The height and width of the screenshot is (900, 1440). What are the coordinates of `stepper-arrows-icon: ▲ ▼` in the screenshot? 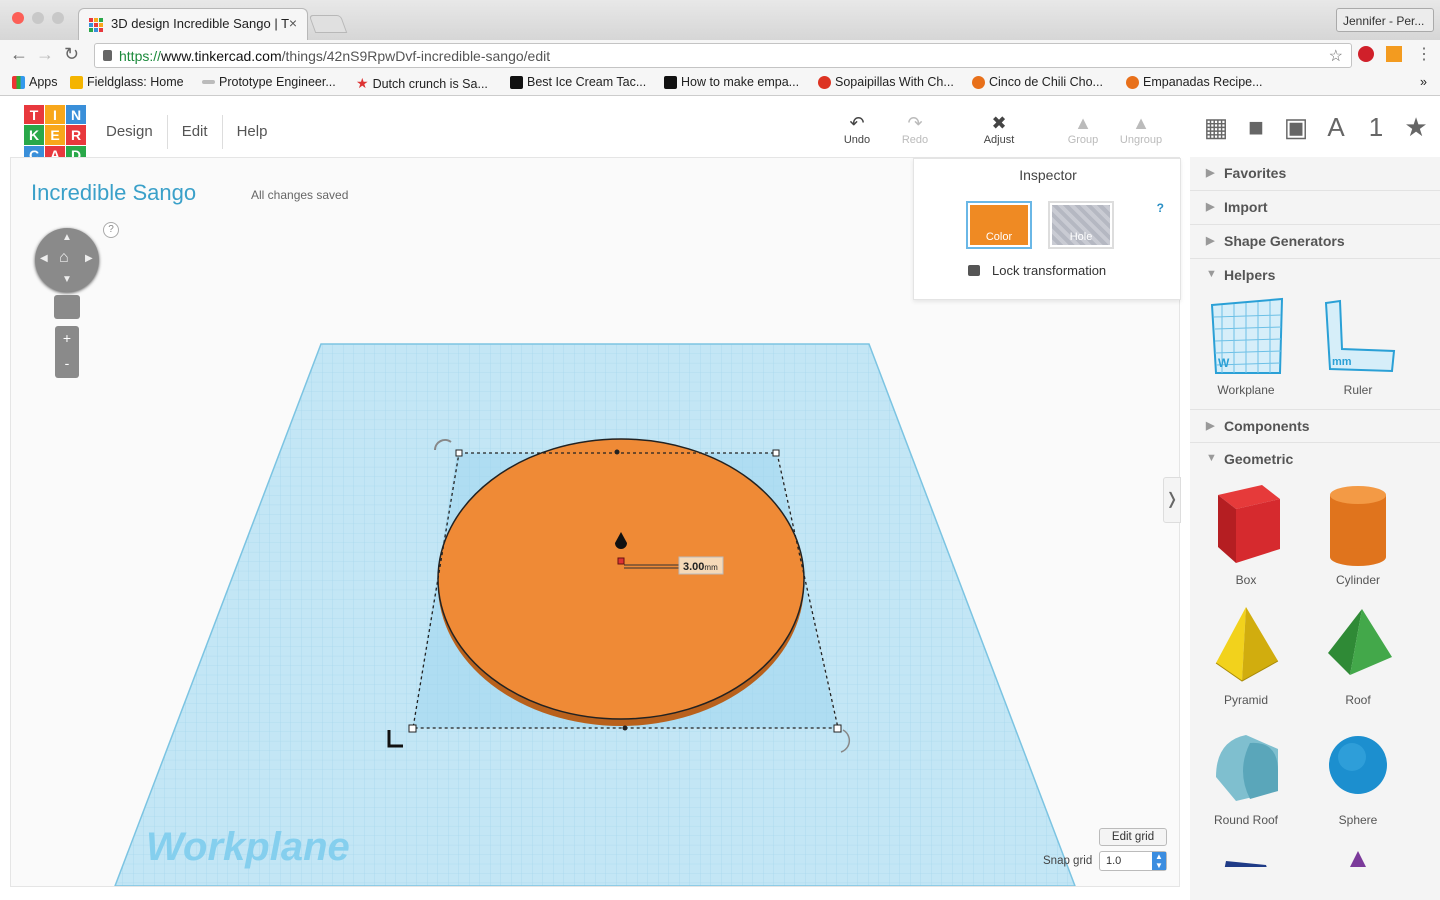 It's located at (1159, 861).